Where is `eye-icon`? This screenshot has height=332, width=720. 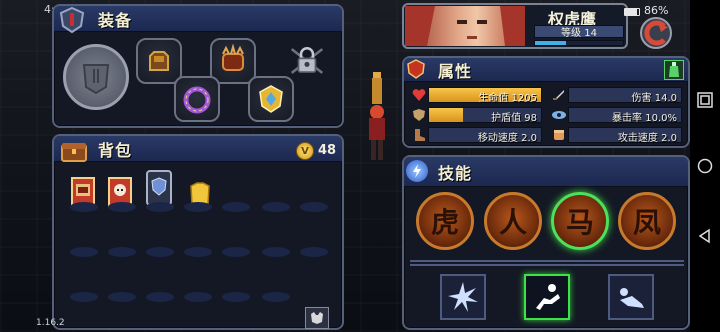
eye-icon is located at coordinates (559, 115).